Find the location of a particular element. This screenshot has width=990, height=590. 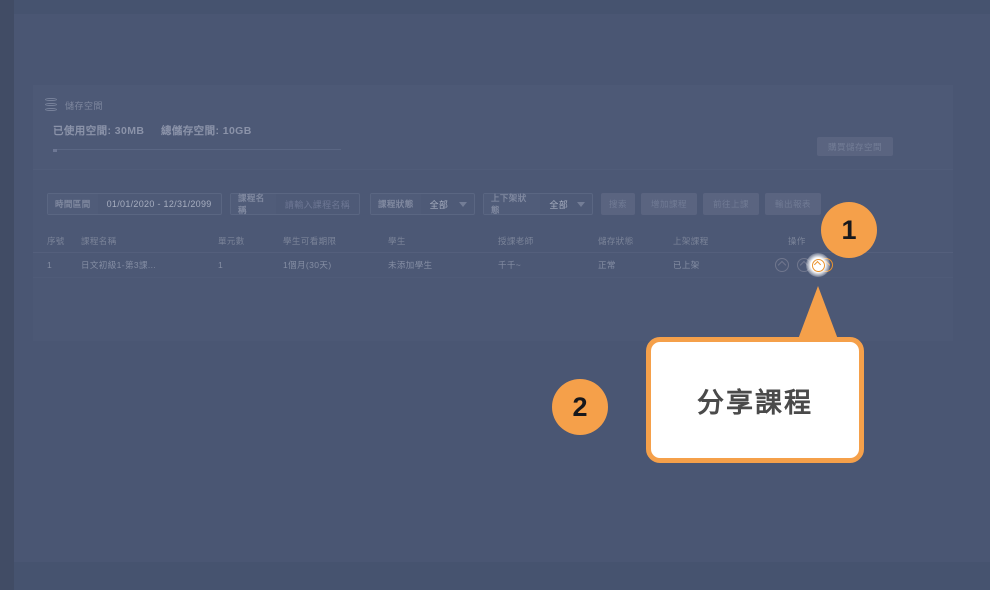

course-name-input: 請輸入課程名稱 is located at coordinates (317, 204).